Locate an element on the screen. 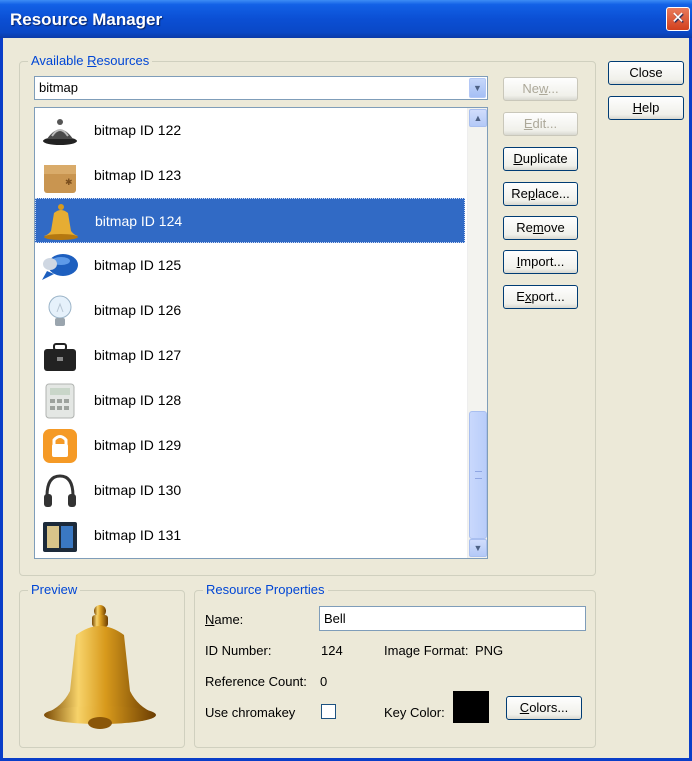 The height and width of the screenshot is (761, 692). book-icon is located at coordinates (60, 536).